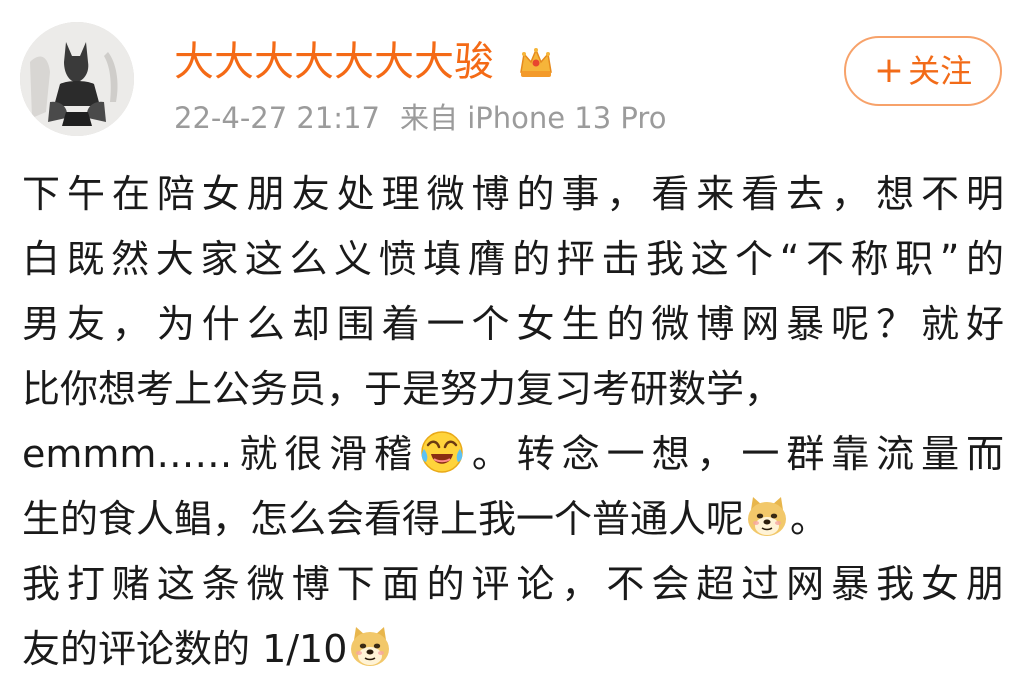 The width and height of the screenshot is (1024, 682). I want to click on post-line: 白既然大家这么义愤填膺的抨击我这个“不称职”的, so click(513, 259).